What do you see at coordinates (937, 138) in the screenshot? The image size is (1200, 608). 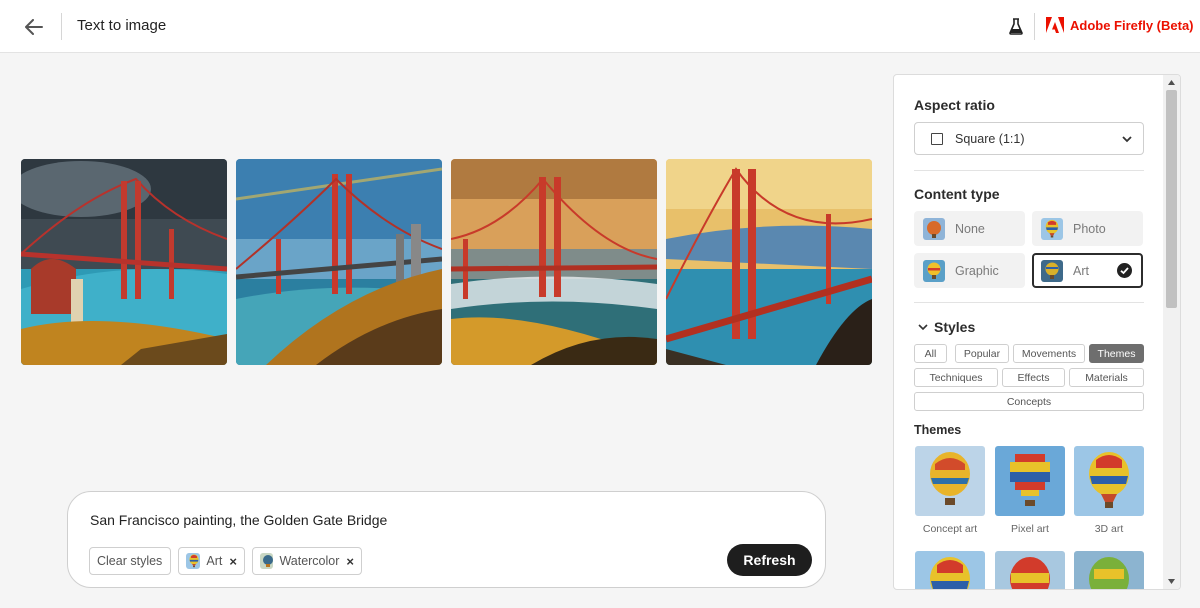 I see `square-icon` at bounding box center [937, 138].